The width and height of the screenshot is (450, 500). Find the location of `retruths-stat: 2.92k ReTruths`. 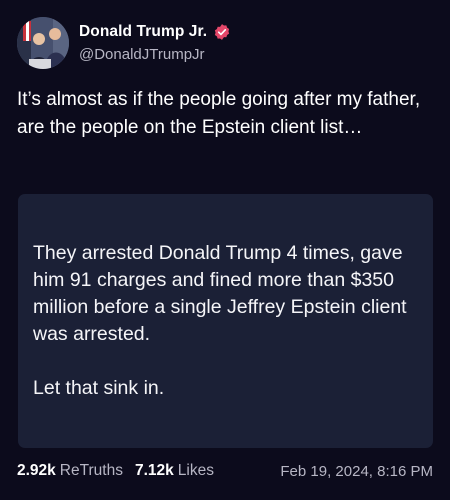

retruths-stat: 2.92k ReTruths is located at coordinates (70, 471).